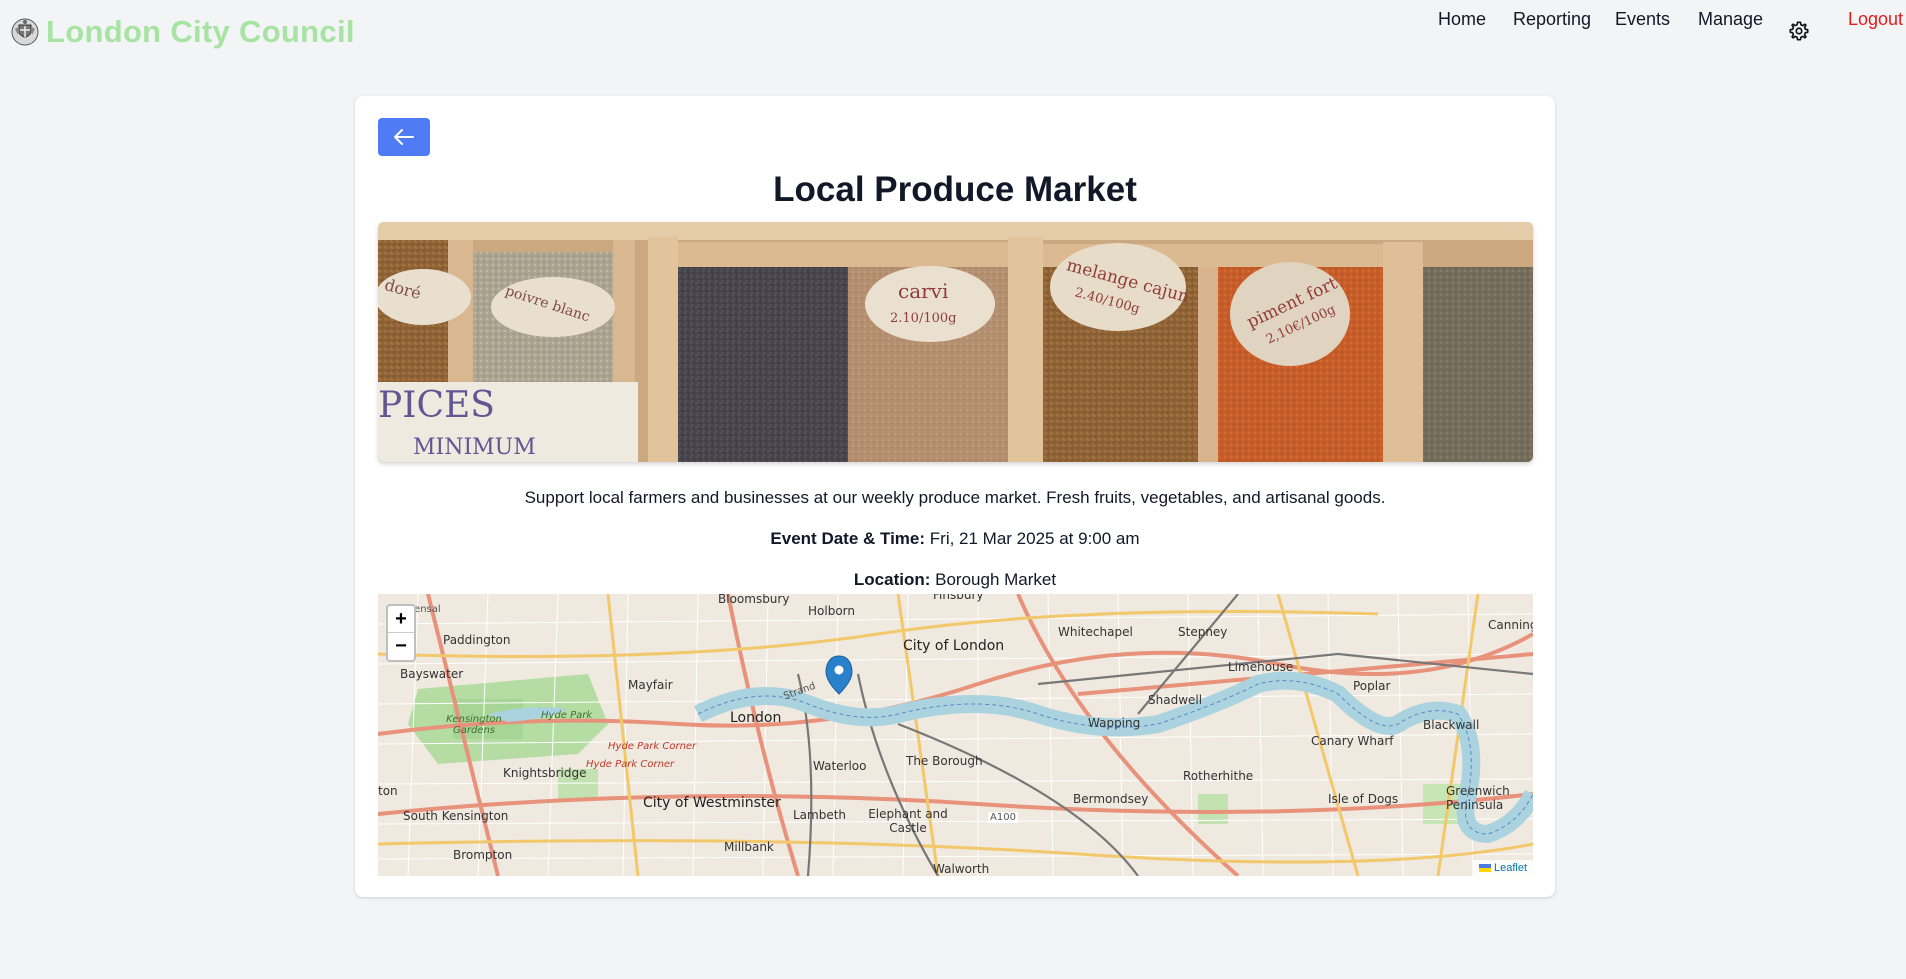 The width and height of the screenshot is (1906, 979). Describe the element at coordinates (401, 619) in the screenshot. I see `zoom-in-button: +` at that location.